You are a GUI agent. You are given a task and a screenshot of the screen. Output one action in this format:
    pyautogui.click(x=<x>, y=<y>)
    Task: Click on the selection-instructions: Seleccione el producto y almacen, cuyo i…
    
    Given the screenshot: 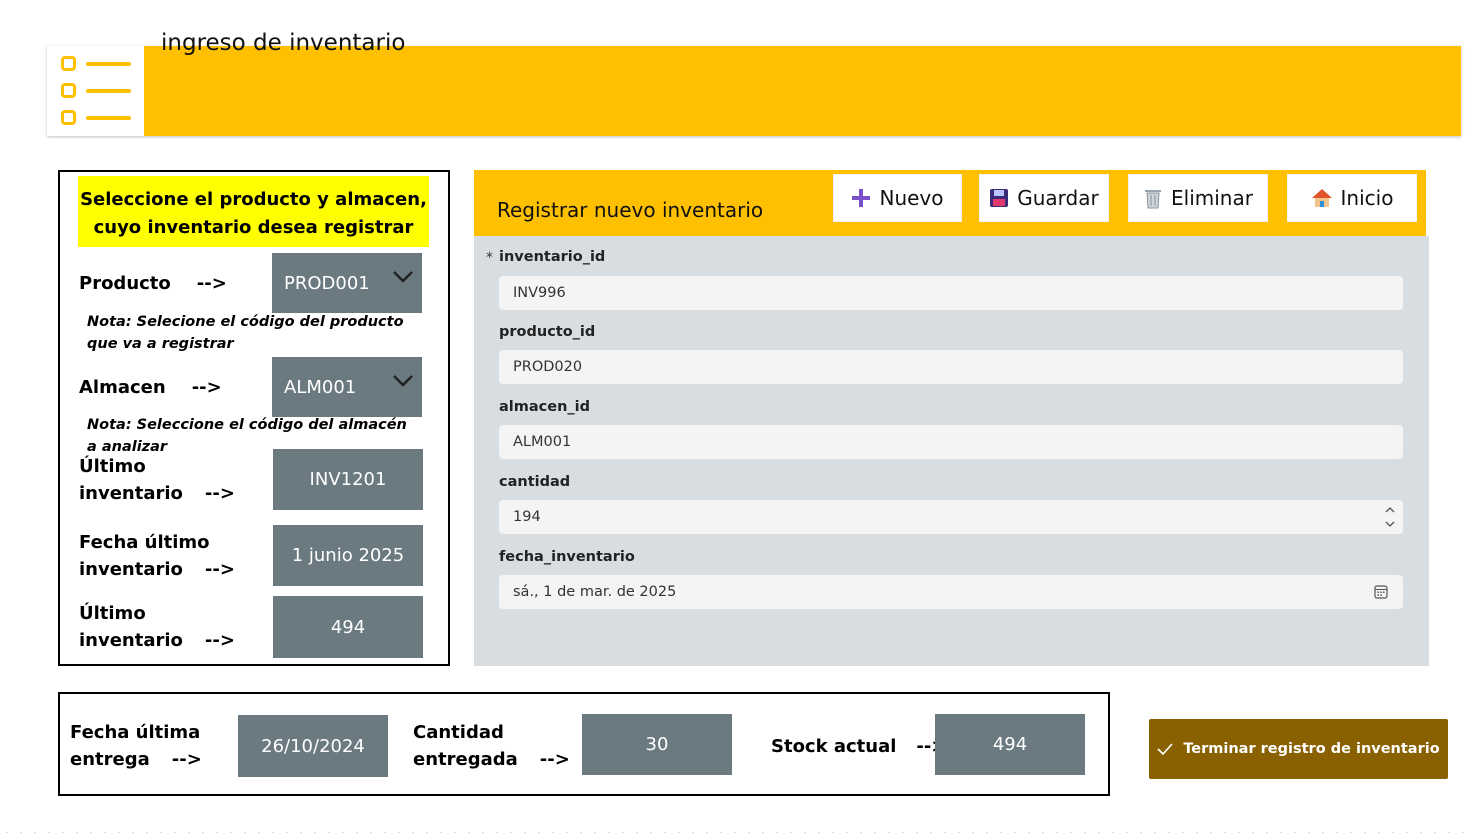 What is the action you would take?
    pyautogui.click(x=253, y=211)
    